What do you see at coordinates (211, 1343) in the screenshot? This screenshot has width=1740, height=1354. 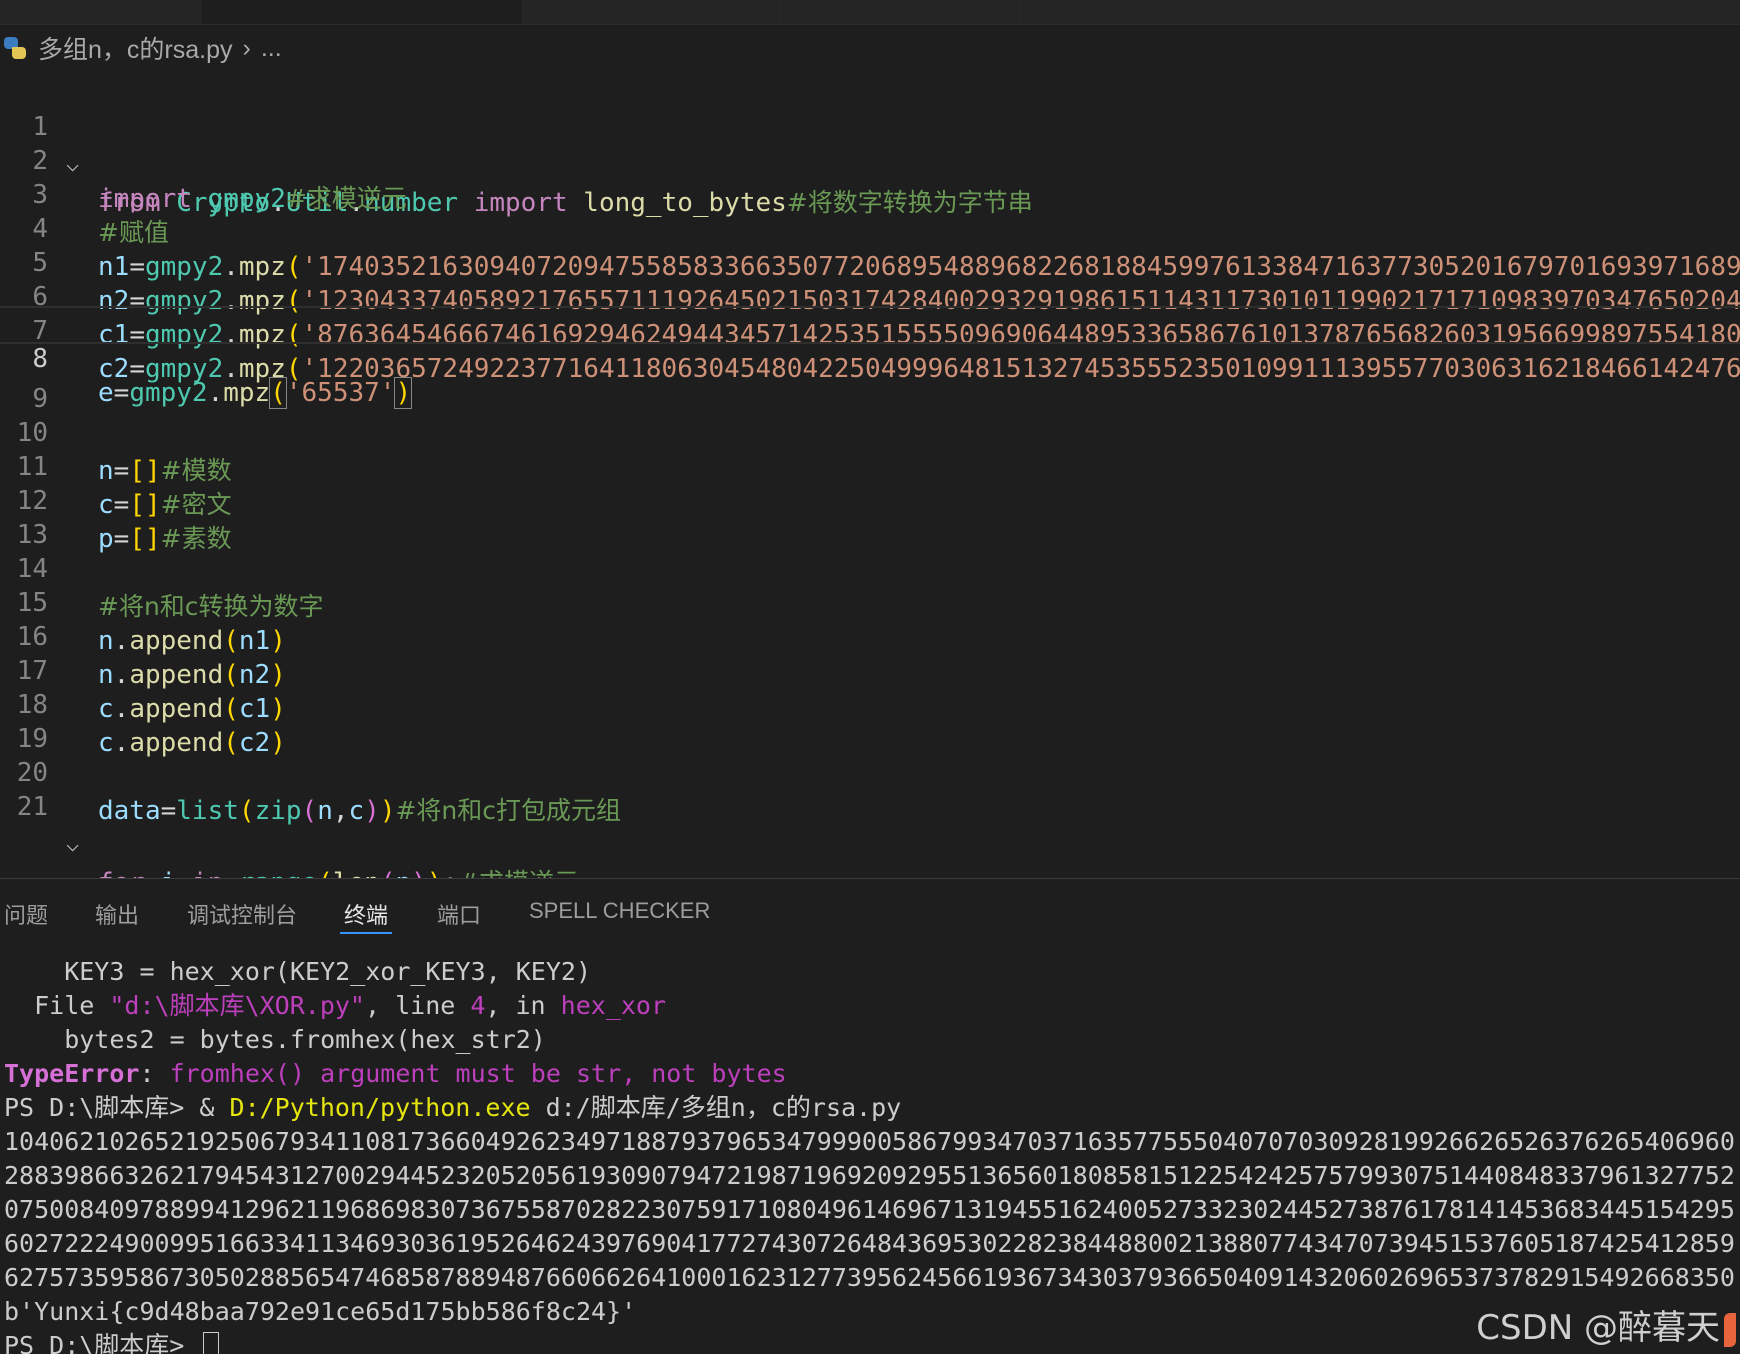 I see `terminal-cursor` at bounding box center [211, 1343].